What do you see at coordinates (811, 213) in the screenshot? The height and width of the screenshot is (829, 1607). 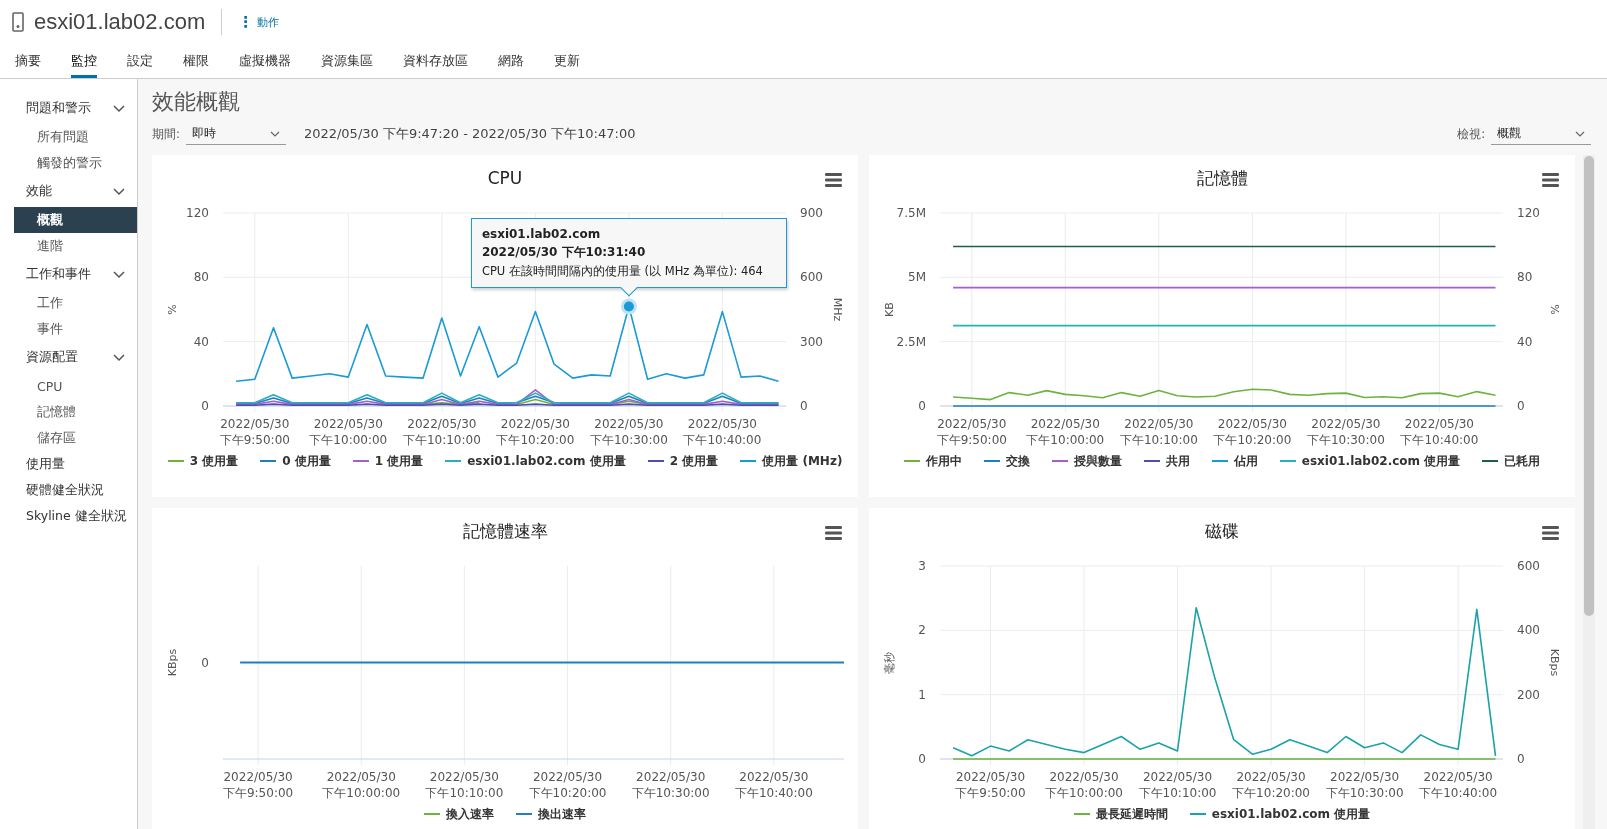 I see `axis-label: 900` at bounding box center [811, 213].